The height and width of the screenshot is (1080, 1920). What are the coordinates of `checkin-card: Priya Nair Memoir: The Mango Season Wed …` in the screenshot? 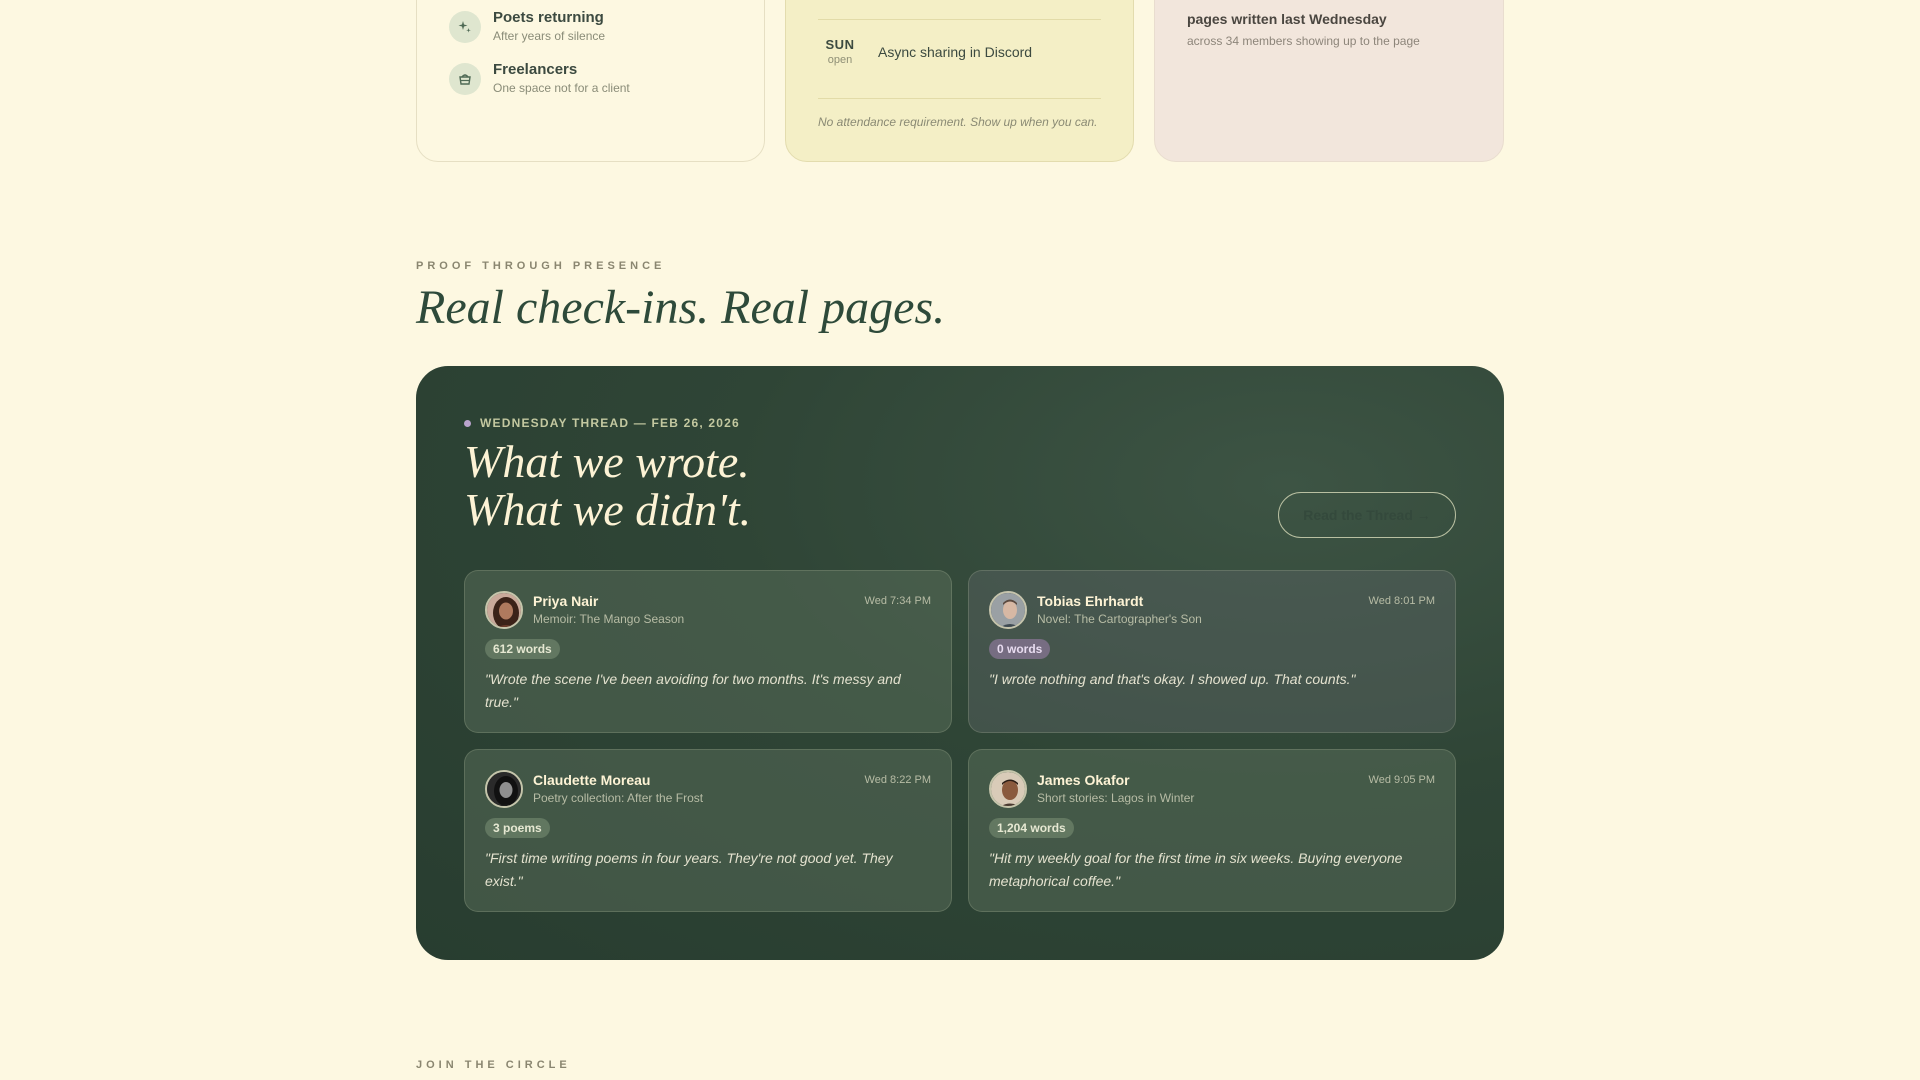 It's located at (708, 651).